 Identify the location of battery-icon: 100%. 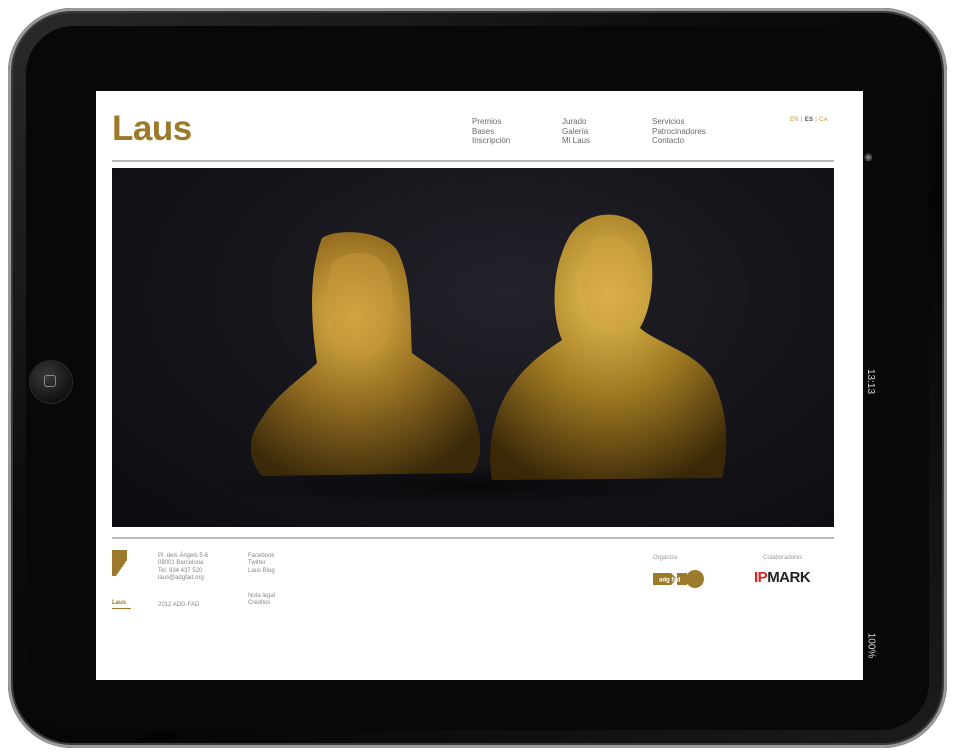
(871, 645).